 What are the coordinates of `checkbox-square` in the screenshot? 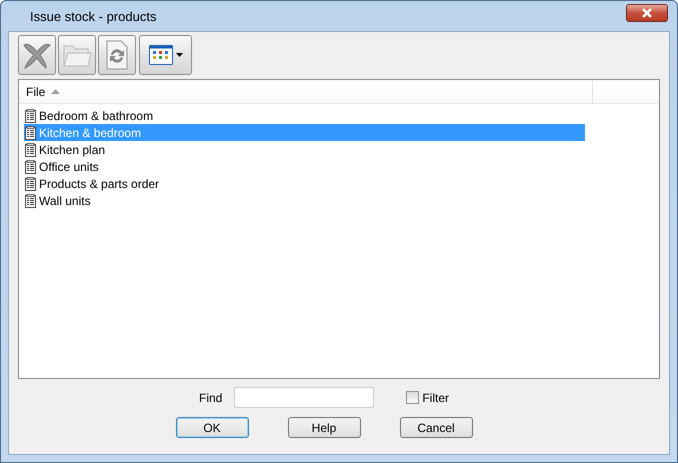 It's located at (413, 397).